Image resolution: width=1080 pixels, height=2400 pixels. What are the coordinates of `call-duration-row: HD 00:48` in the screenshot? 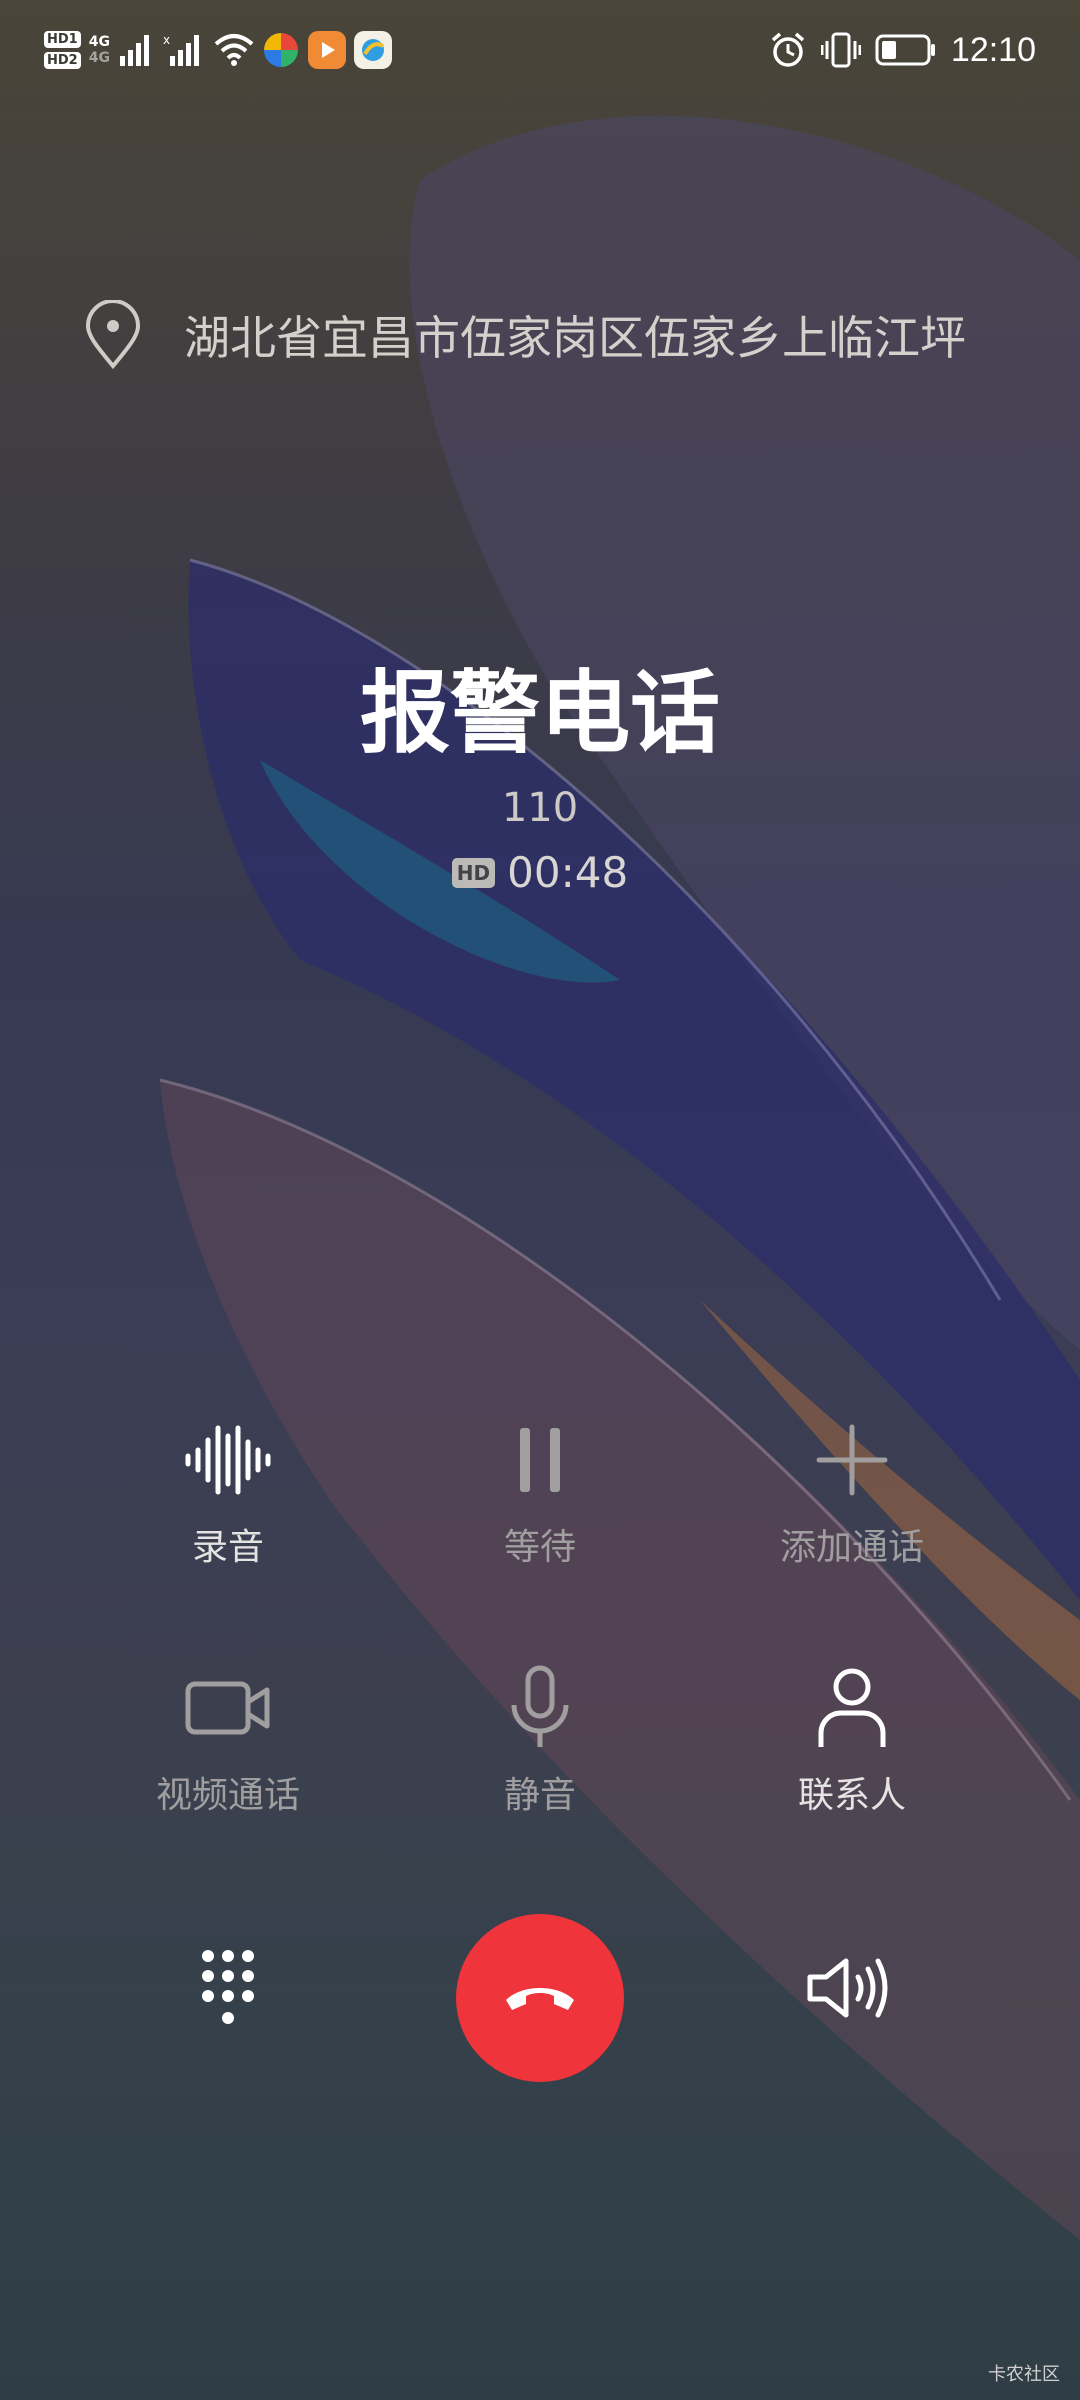 It's located at (540, 872).